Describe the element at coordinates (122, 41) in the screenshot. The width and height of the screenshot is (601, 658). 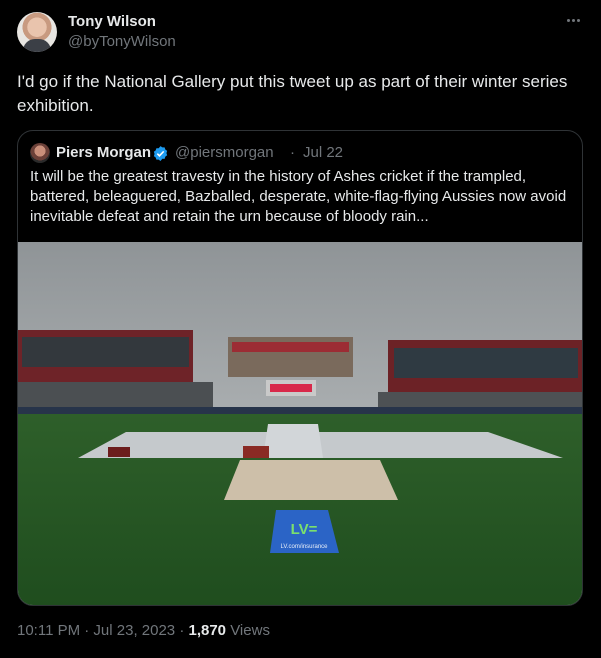
I see `author-handle: @byTonyWilson` at that location.